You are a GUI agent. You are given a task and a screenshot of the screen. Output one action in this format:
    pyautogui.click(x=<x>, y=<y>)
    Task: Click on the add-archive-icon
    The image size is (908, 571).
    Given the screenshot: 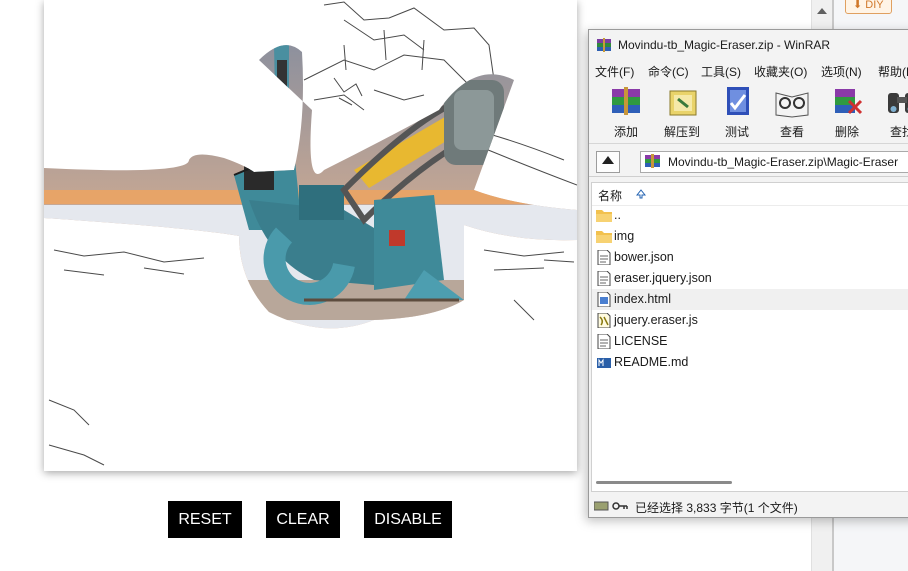 What is the action you would take?
    pyautogui.click(x=626, y=101)
    